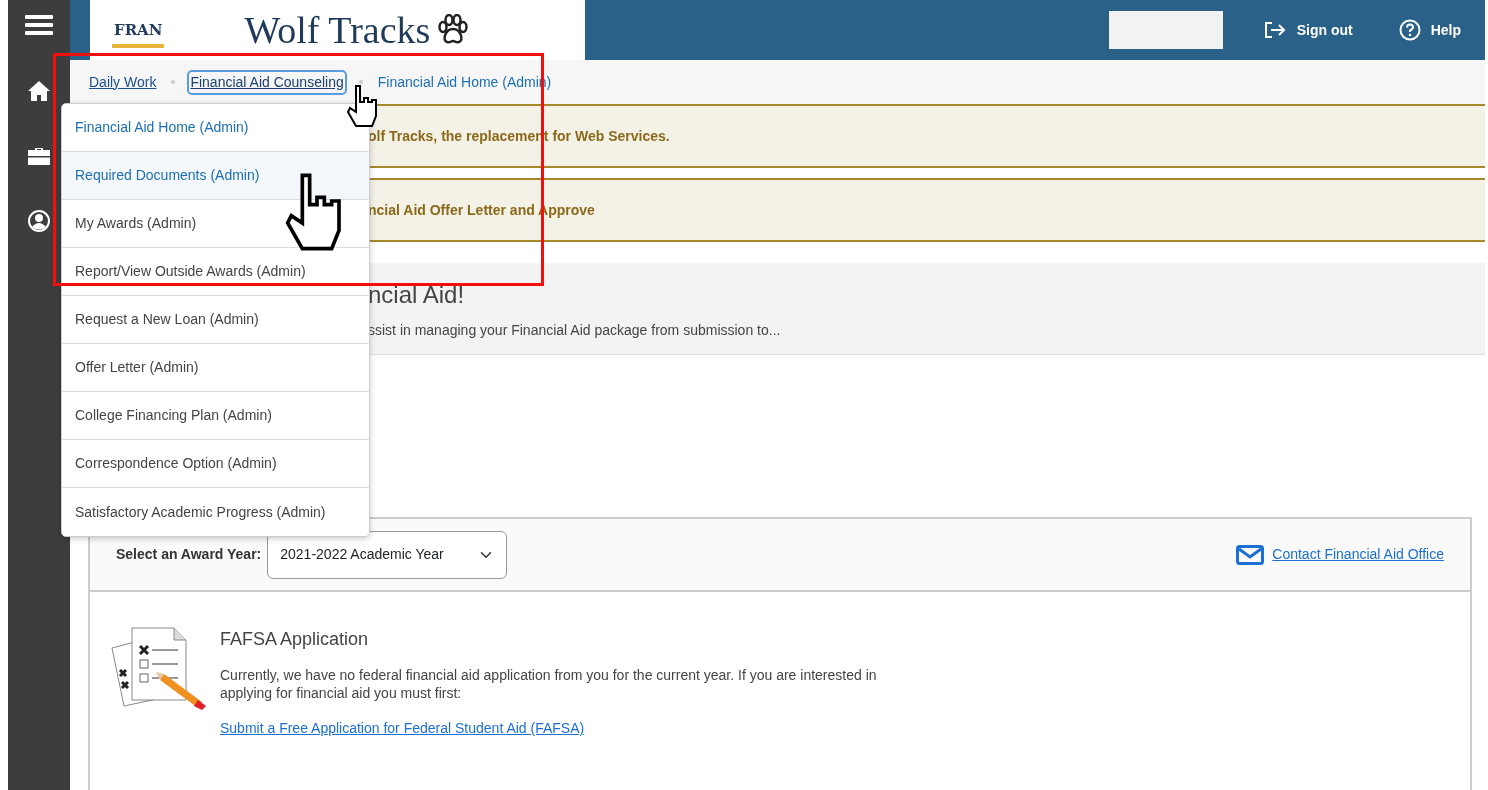 The width and height of the screenshot is (1488, 790). I want to click on logo: FRAN, so click(138, 30).